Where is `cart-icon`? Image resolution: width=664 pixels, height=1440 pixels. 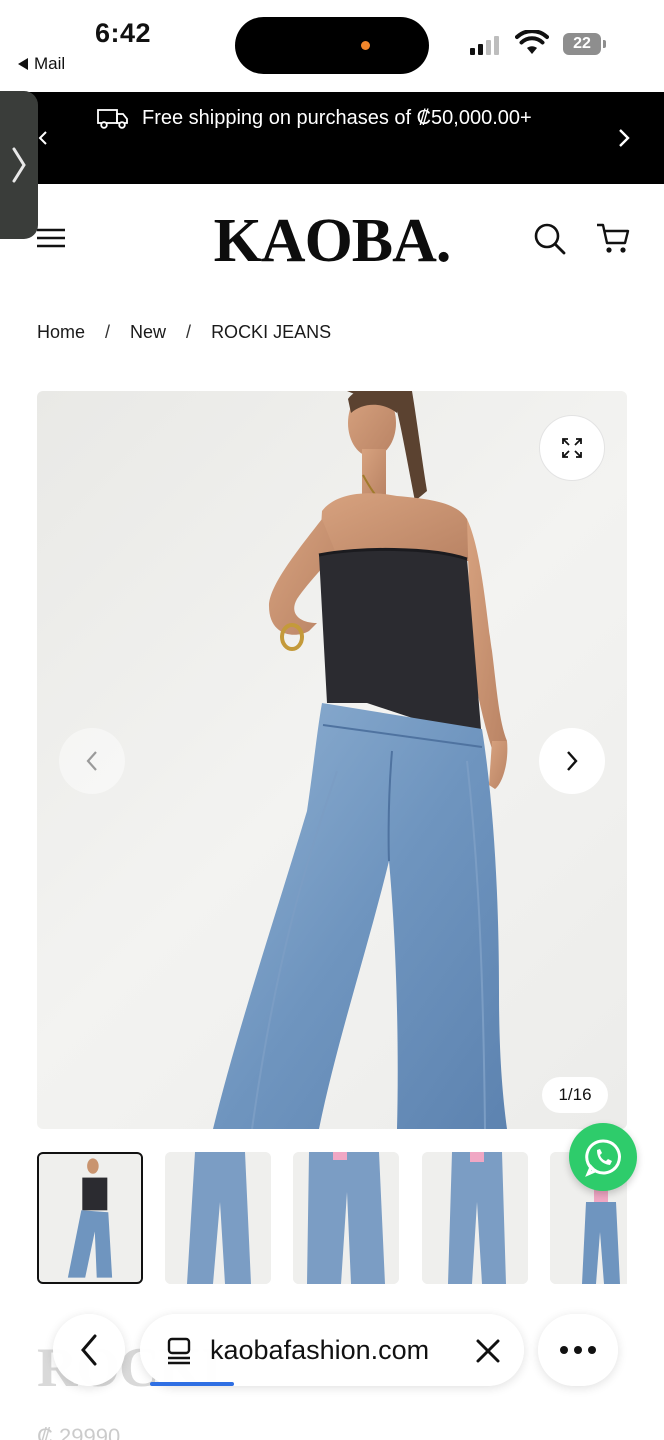
cart-icon is located at coordinates (613, 239).